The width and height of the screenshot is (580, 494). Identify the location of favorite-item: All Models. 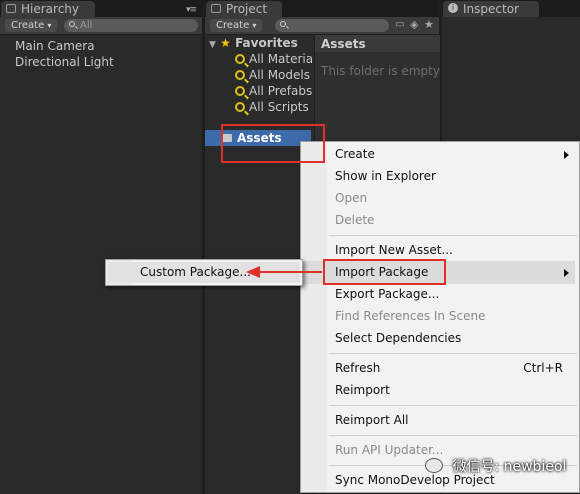
(272, 75).